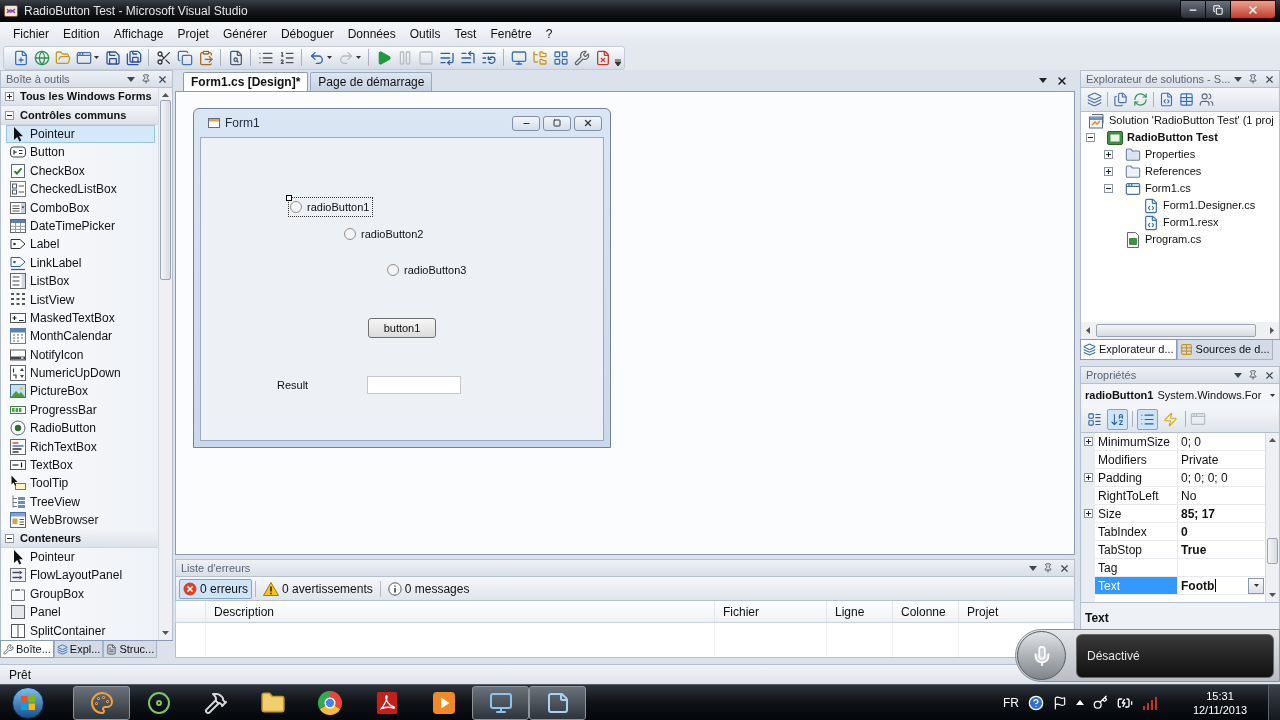 This screenshot has height=720, width=1280. What do you see at coordinates (112, 57) in the screenshot?
I see `save-icon` at bounding box center [112, 57].